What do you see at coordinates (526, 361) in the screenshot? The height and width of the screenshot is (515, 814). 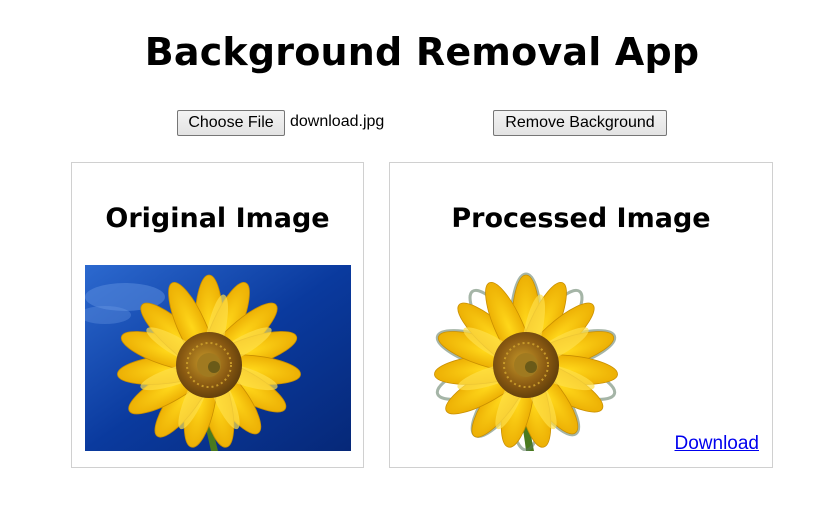 I see `processed-image` at bounding box center [526, 361].